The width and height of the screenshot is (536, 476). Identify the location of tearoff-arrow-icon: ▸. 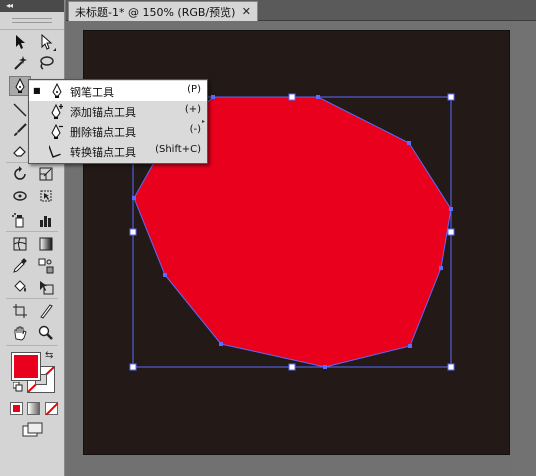
(203, 121).